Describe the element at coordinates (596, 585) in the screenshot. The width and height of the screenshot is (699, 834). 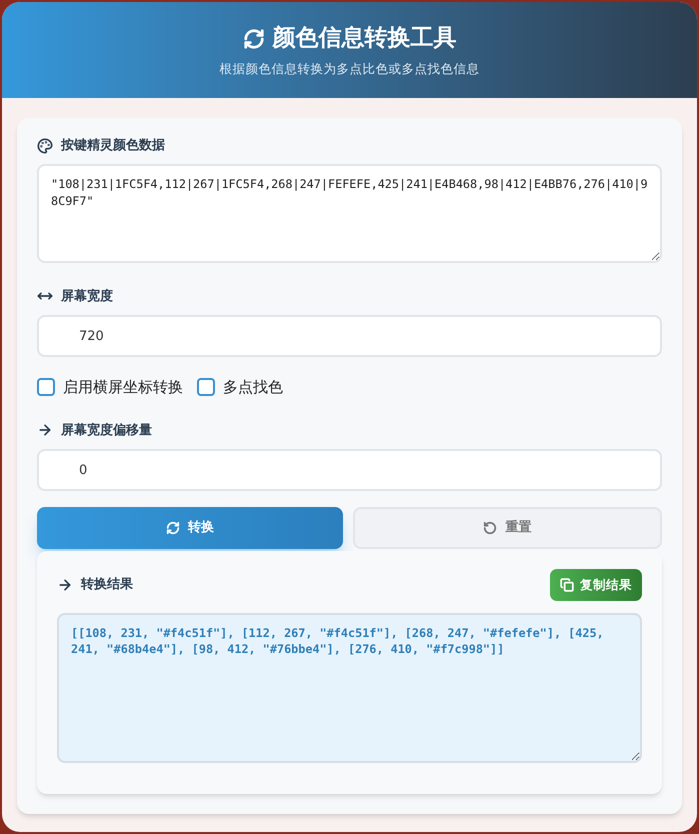
I see `copy-result-button: 复制结果` at that location.